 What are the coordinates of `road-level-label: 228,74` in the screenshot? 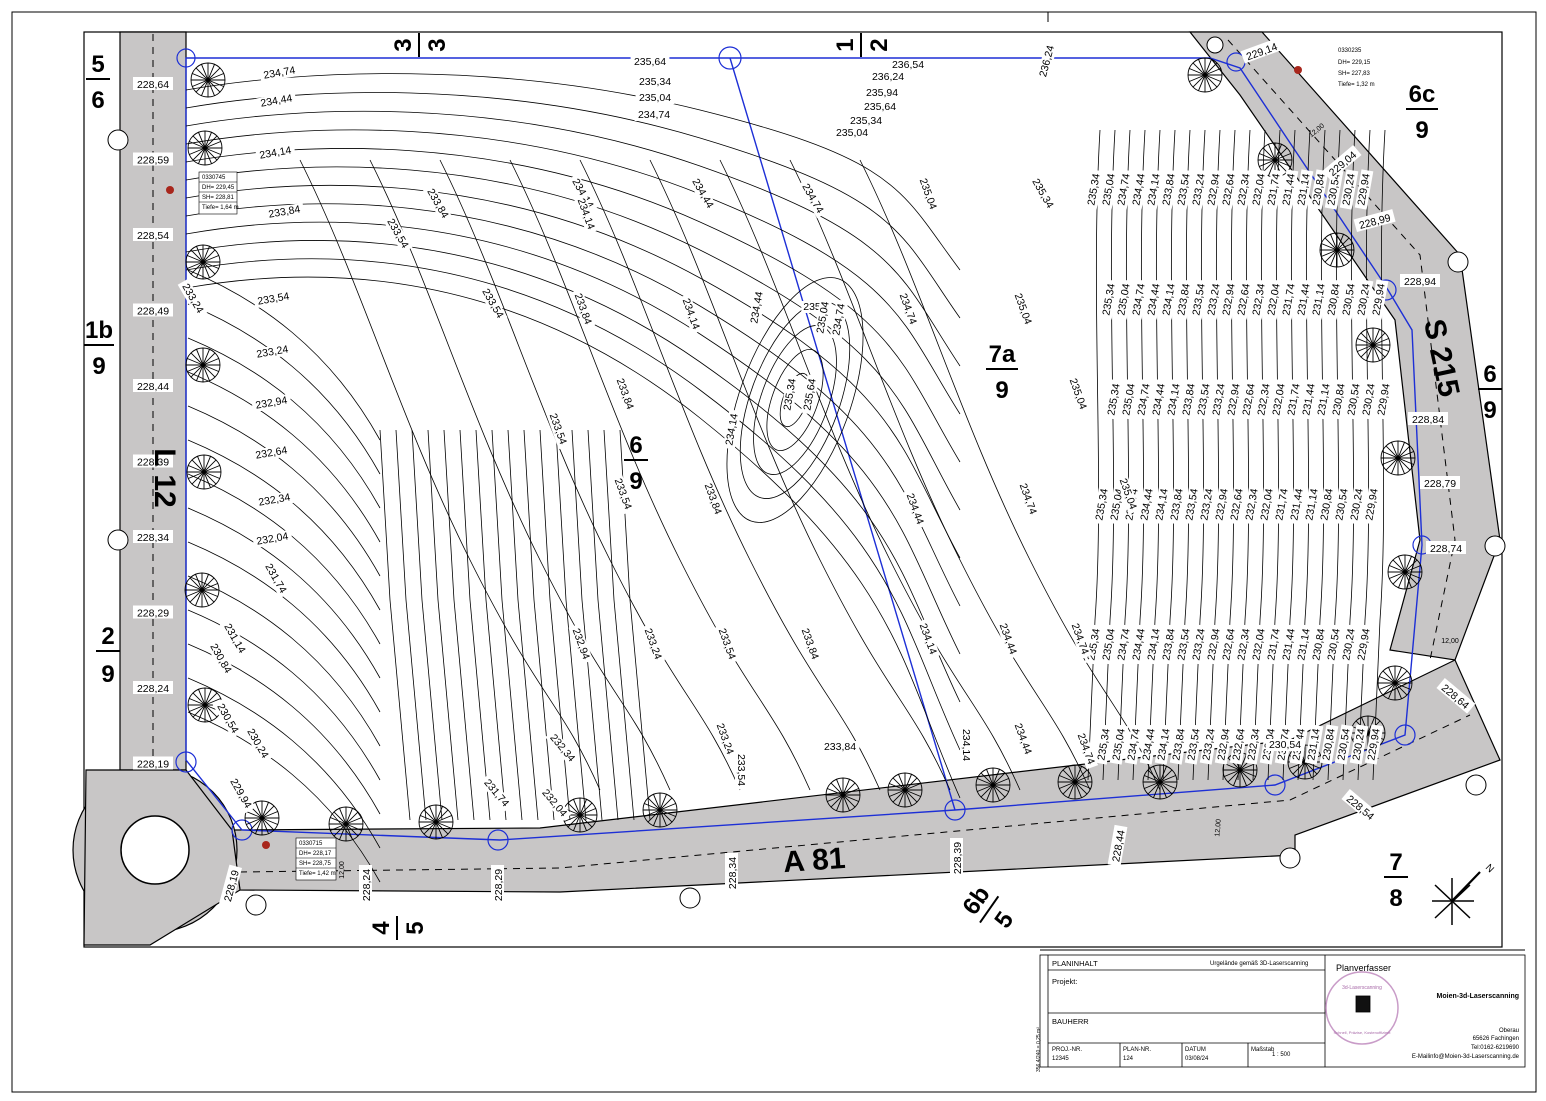 It's located at (1446, 549).